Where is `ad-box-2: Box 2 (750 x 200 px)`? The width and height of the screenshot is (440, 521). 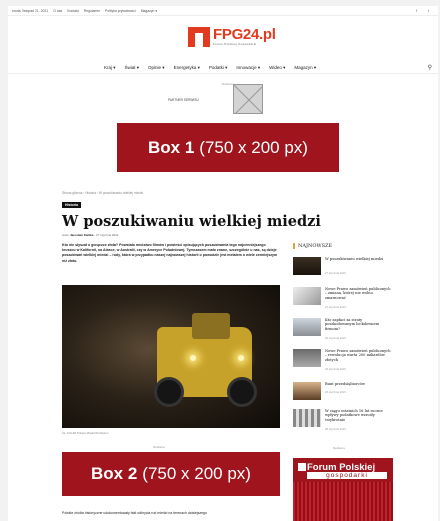 ad-box-2: Box 2 (750 x 200 px) is located at coordinates (171, 474).